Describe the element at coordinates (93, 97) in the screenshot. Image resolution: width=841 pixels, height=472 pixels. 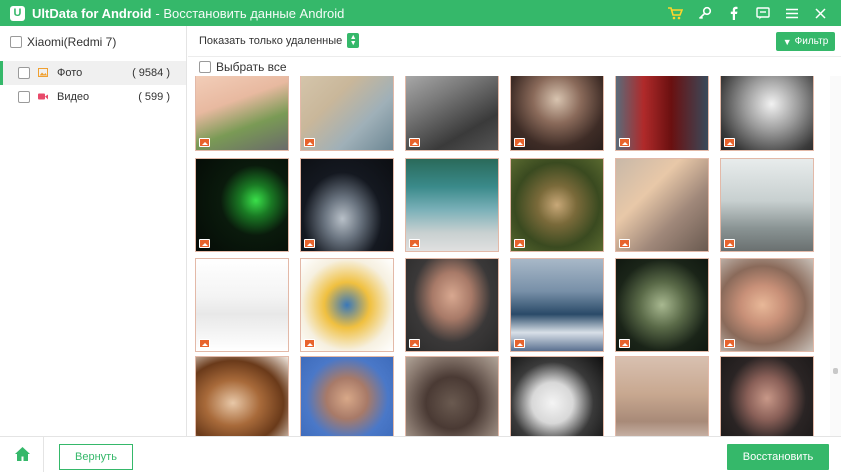
I see `sidebar-item-video: Видео ( 599 )` at that location.